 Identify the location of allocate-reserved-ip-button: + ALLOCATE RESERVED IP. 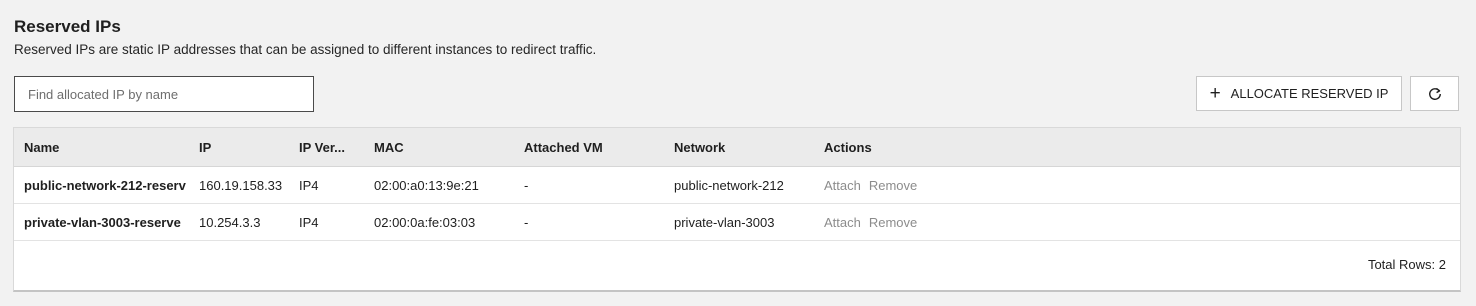
(1299, 93).